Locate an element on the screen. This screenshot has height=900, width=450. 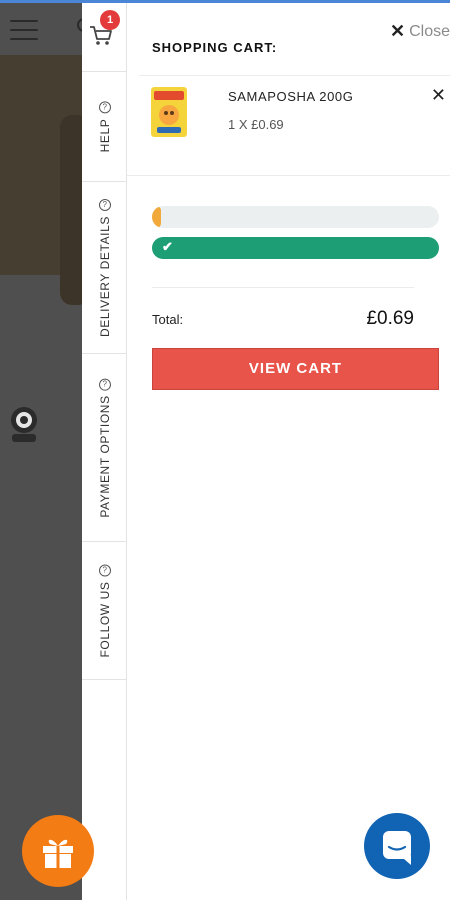
close-button: ✕ Close is located at coordinates (420, 31).